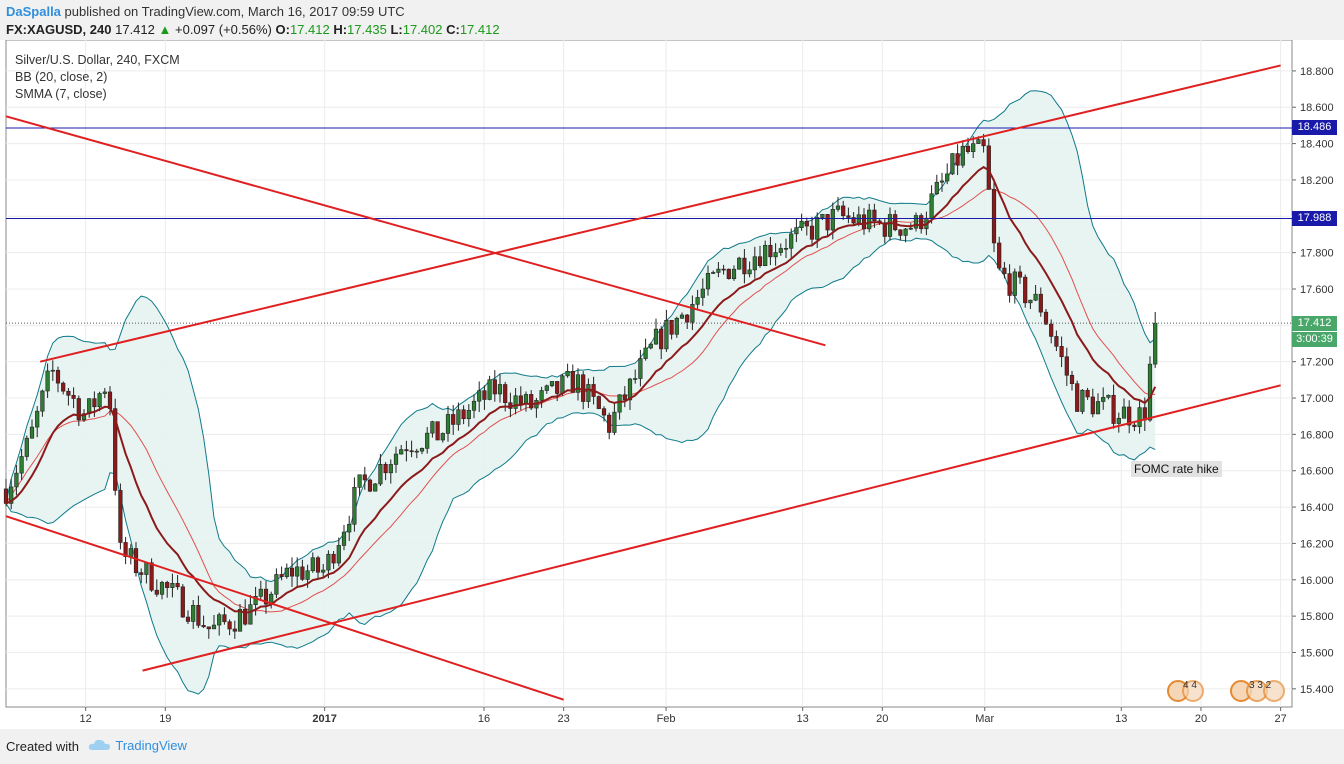 This screenshot has width=1344, height=764. What do you see at coordinates (1317, 690) in the screenshot?
I see `y-tick-label: 15.400` at bounding box center [1317, 690].